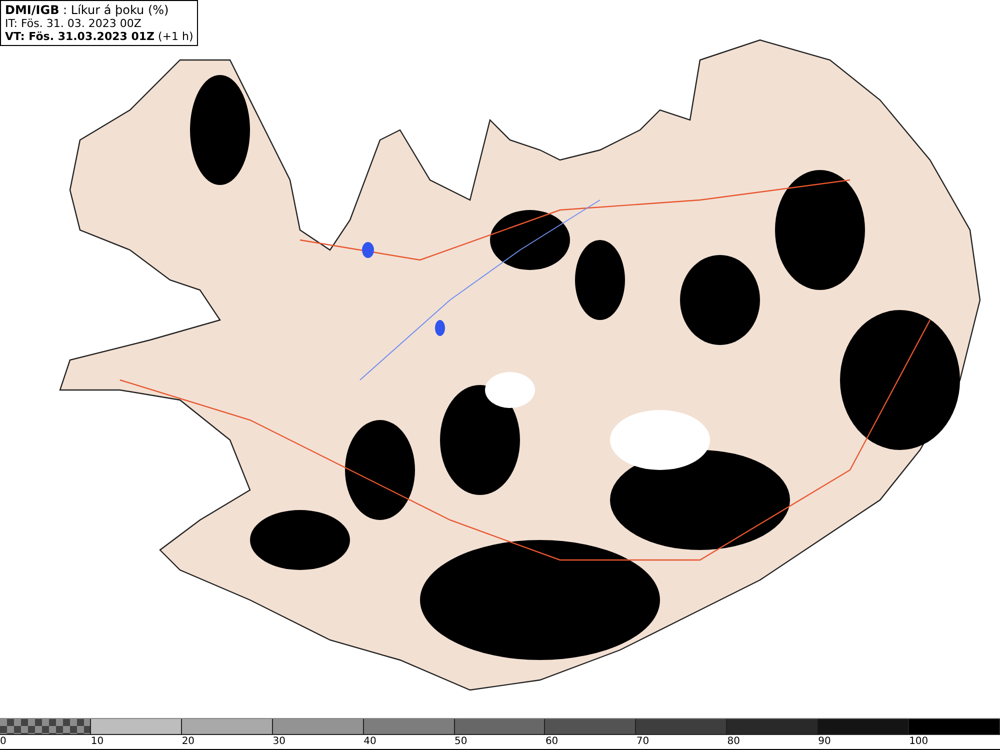 Image resolution: width=1000 pixels, height=750 pixels. I want to click on legend-label: 20, so click(188, 741).